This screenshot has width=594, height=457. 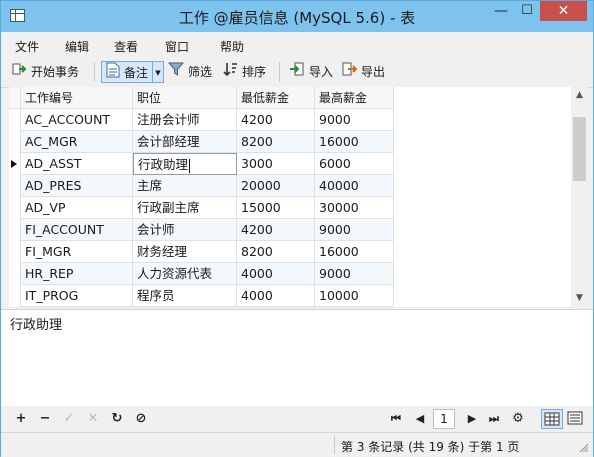 What do you see at coordinates (444, 419) in the screenshot?
I see `page-number-field: 1` at bounding box center [444, 419].